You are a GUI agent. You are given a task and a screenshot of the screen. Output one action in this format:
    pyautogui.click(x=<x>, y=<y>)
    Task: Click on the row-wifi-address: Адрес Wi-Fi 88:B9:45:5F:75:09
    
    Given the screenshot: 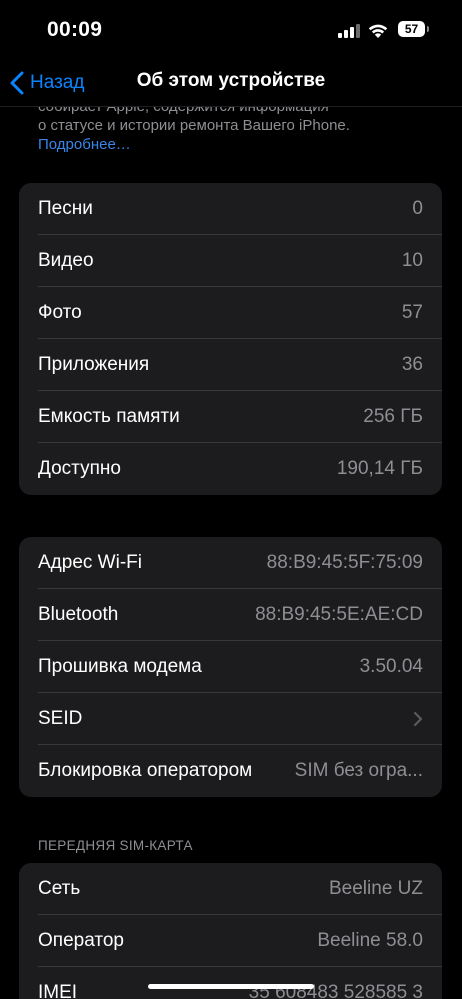 What is the action you would take?
    pyautogui.click(x=230, y=563)
    